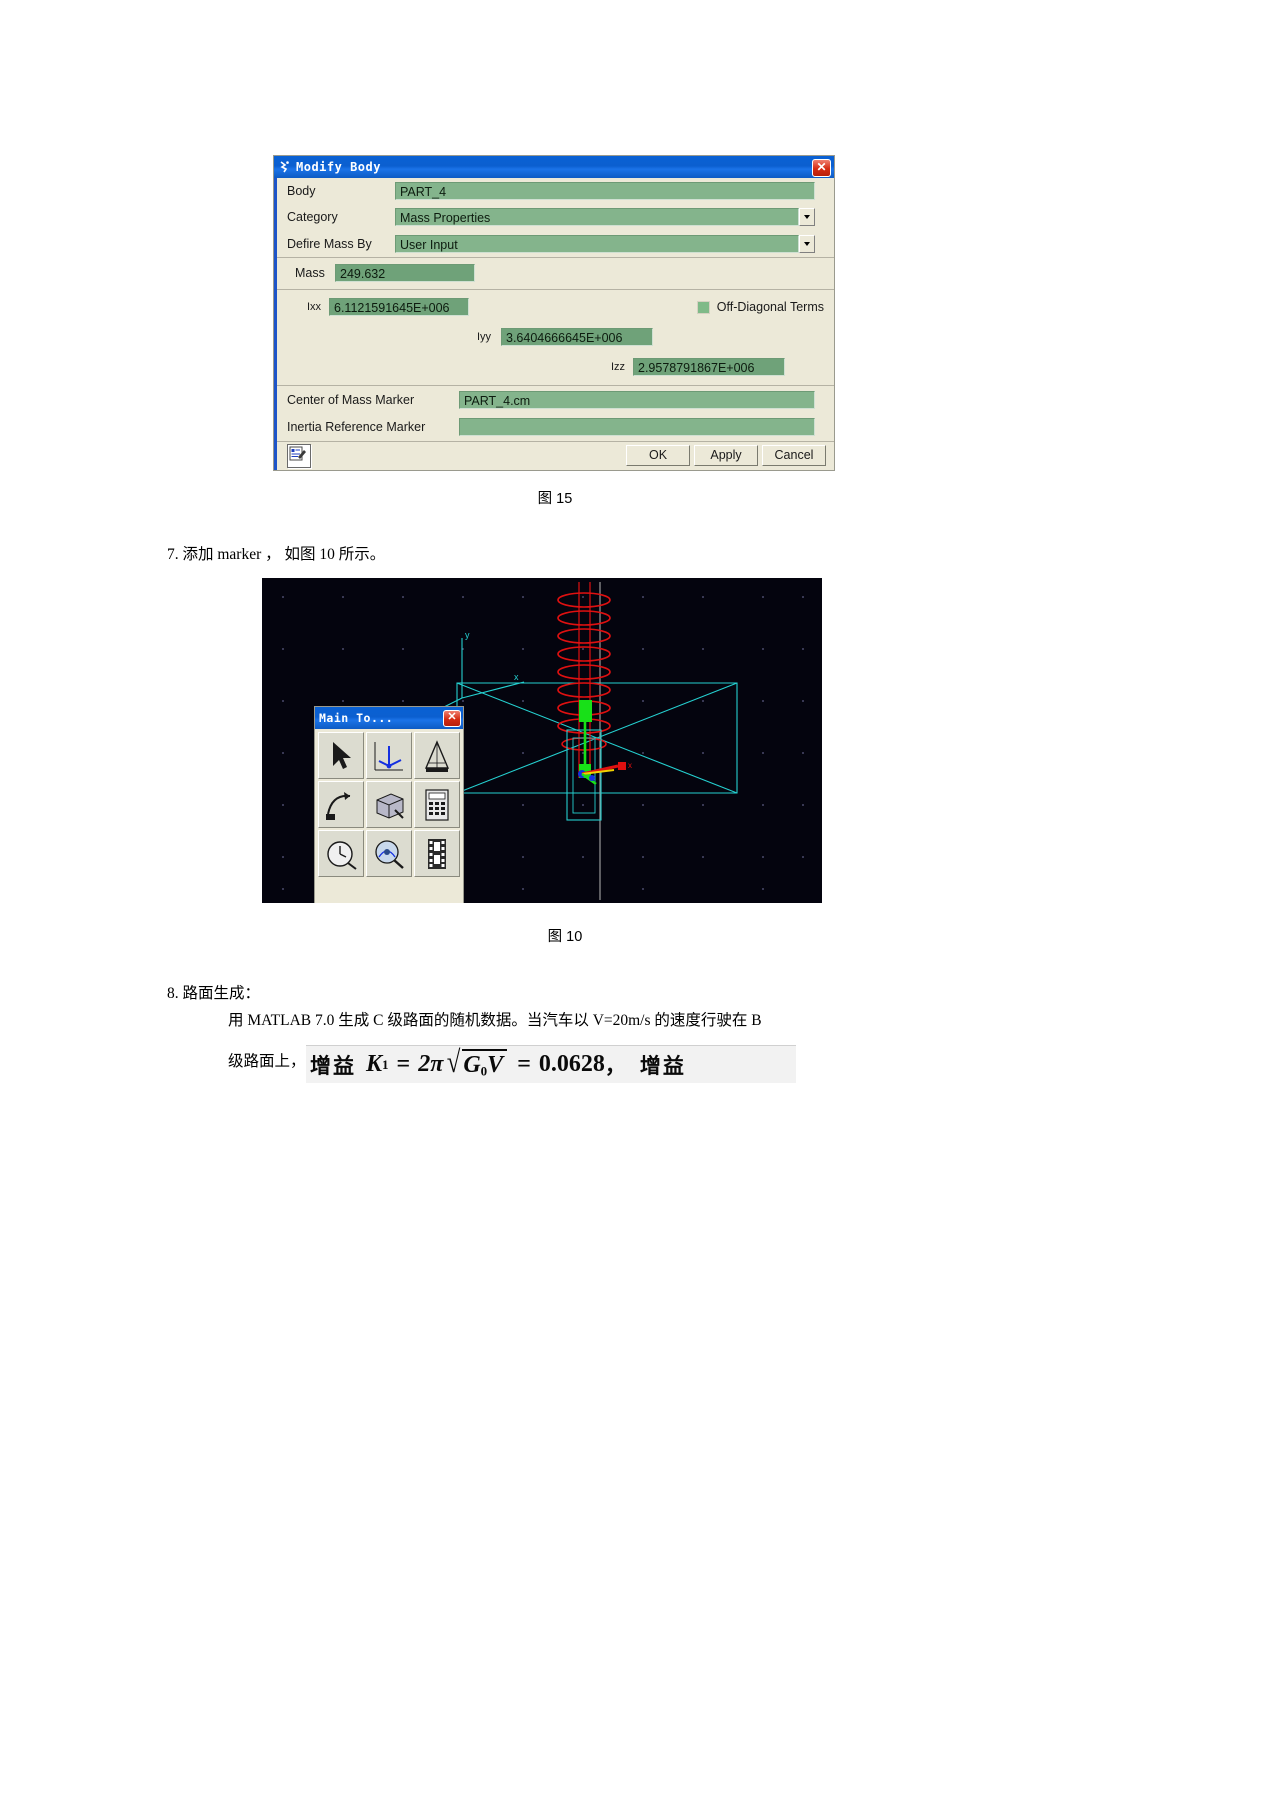  I want to click on ixx-input: 6.1121591645E+006, so click(399, 307).